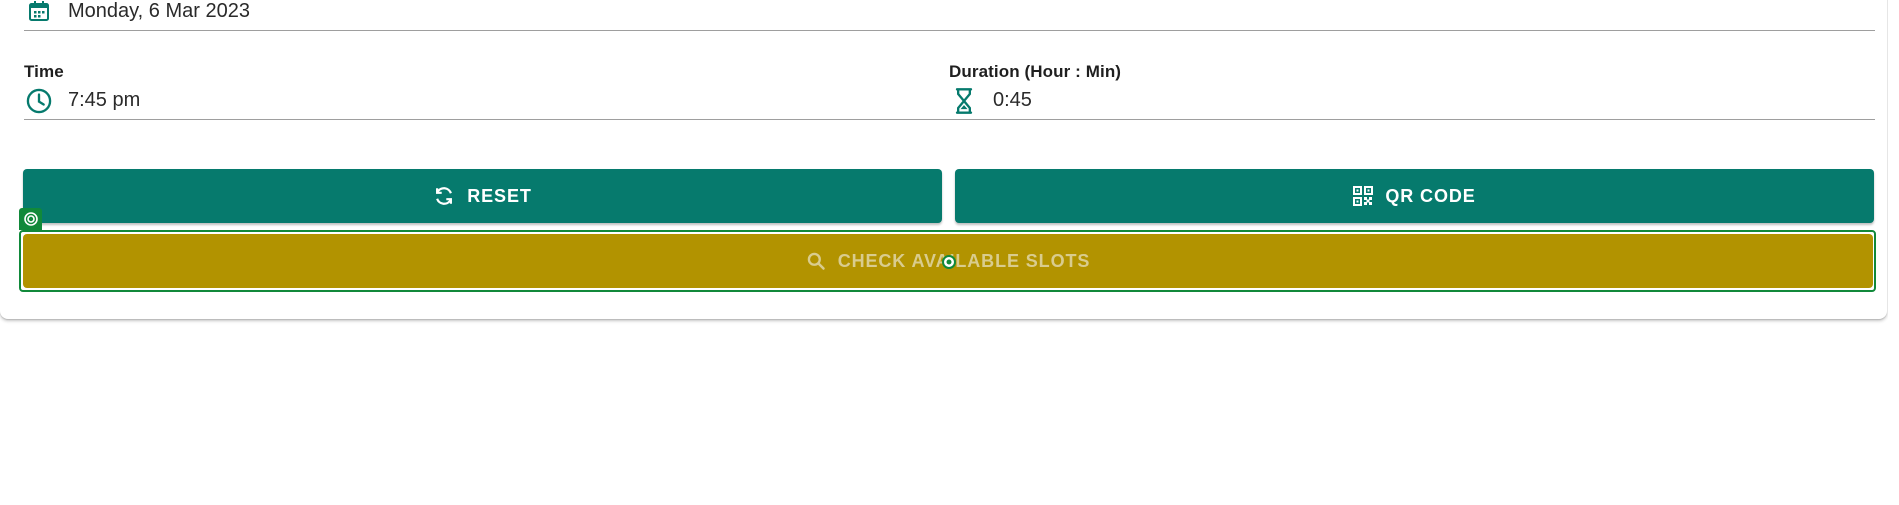  What do you see at coordinates (816, 261) in the screenshot?
I see `search-icon` at bounding box center [816, 261].